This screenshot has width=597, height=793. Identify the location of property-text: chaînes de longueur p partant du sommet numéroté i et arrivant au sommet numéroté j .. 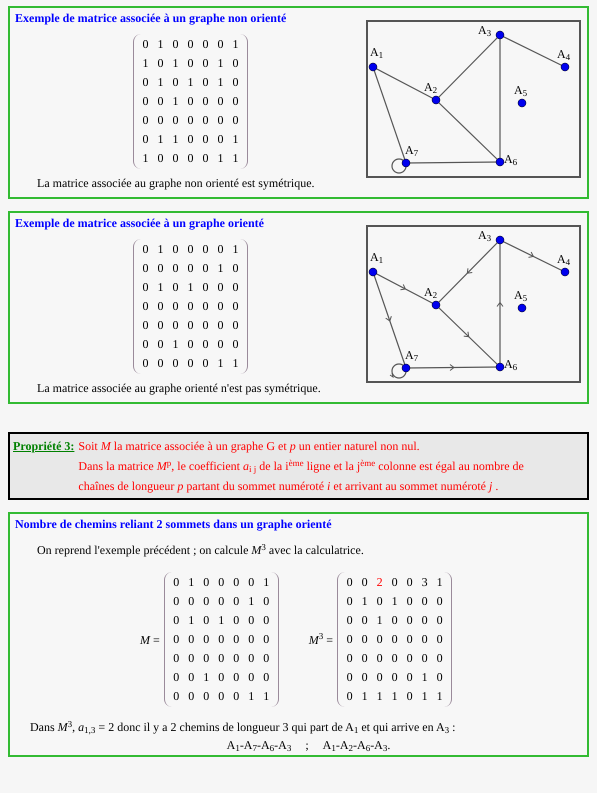
(289, 486).